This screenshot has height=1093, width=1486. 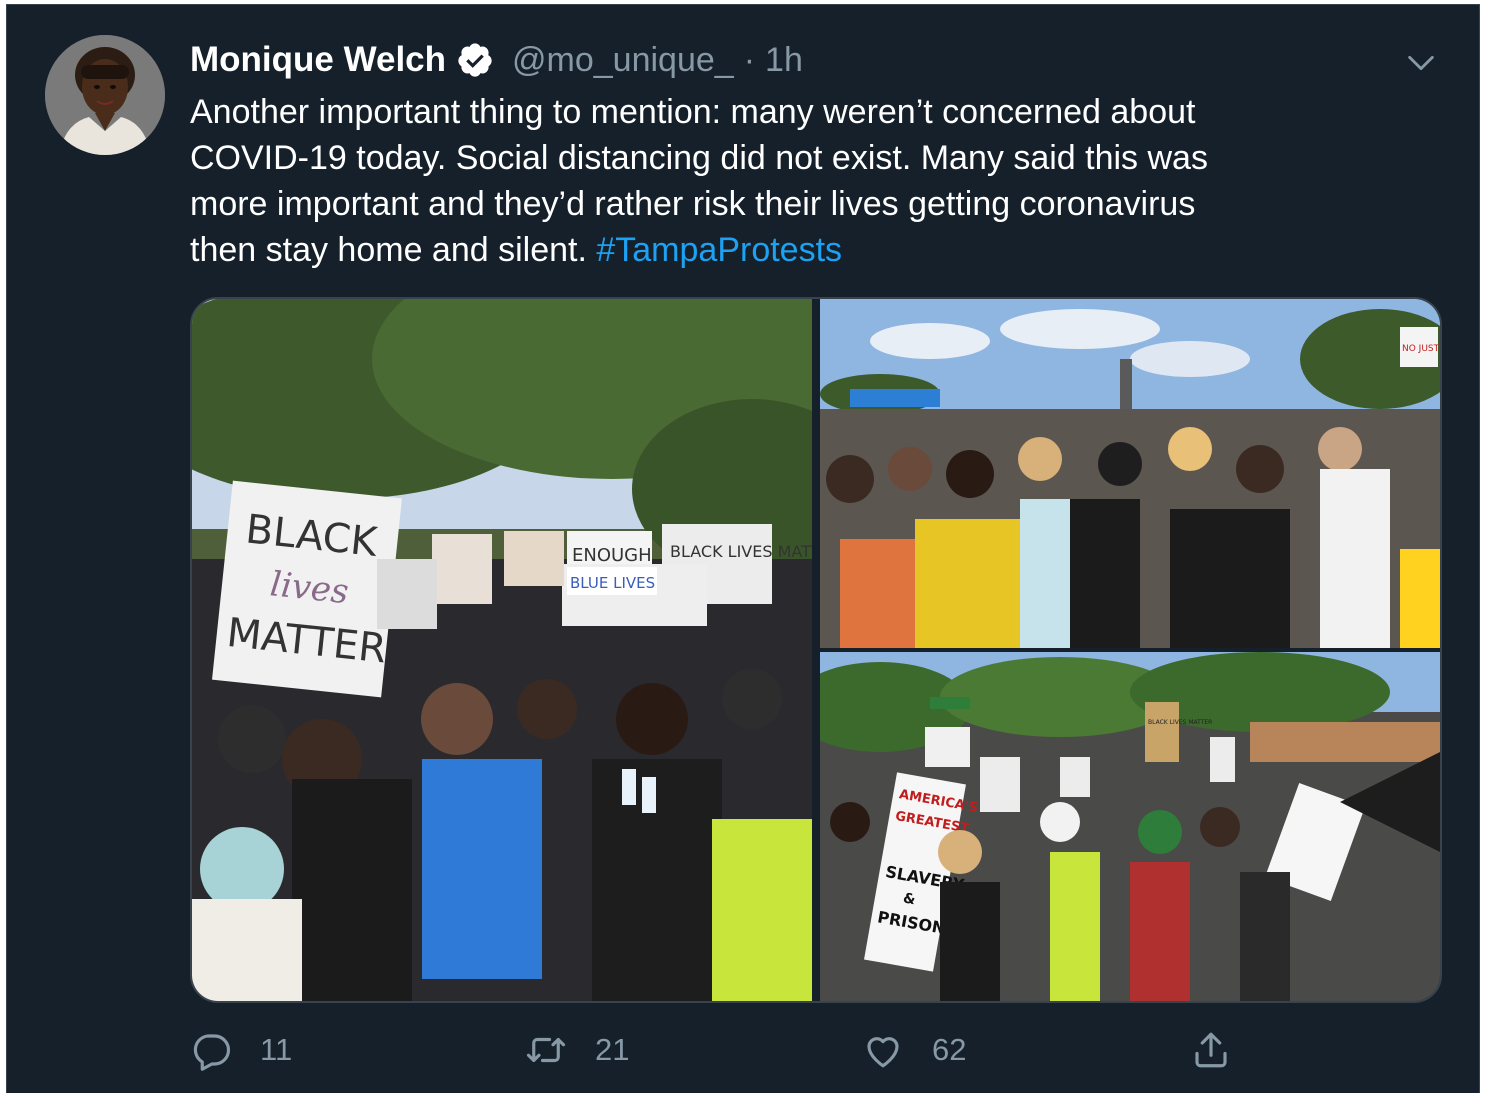 I want to click on share-icon, so click(x=1211, y=1050).